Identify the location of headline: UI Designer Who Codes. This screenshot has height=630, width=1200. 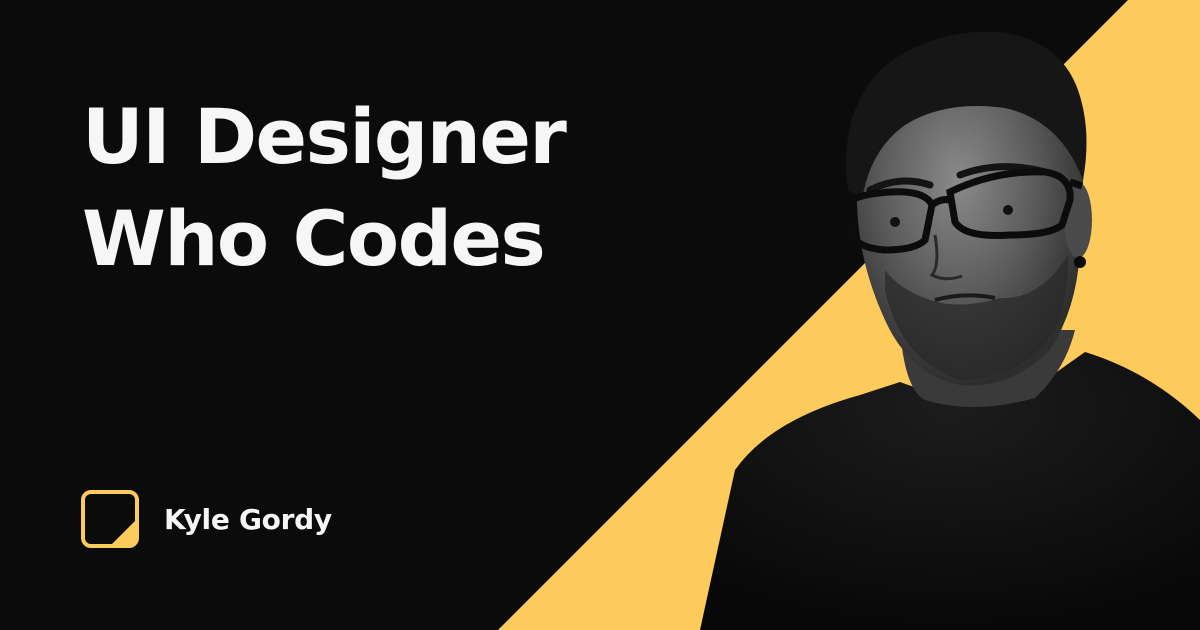
(324, 188).